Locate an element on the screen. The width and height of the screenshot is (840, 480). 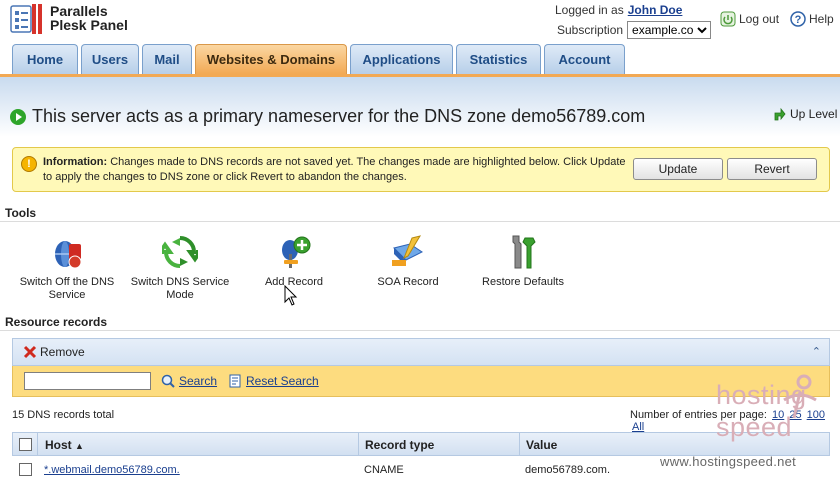
hostingspeed-watermark: hosting speed www.hostingspeed.net is located at coordinates (747, 422).